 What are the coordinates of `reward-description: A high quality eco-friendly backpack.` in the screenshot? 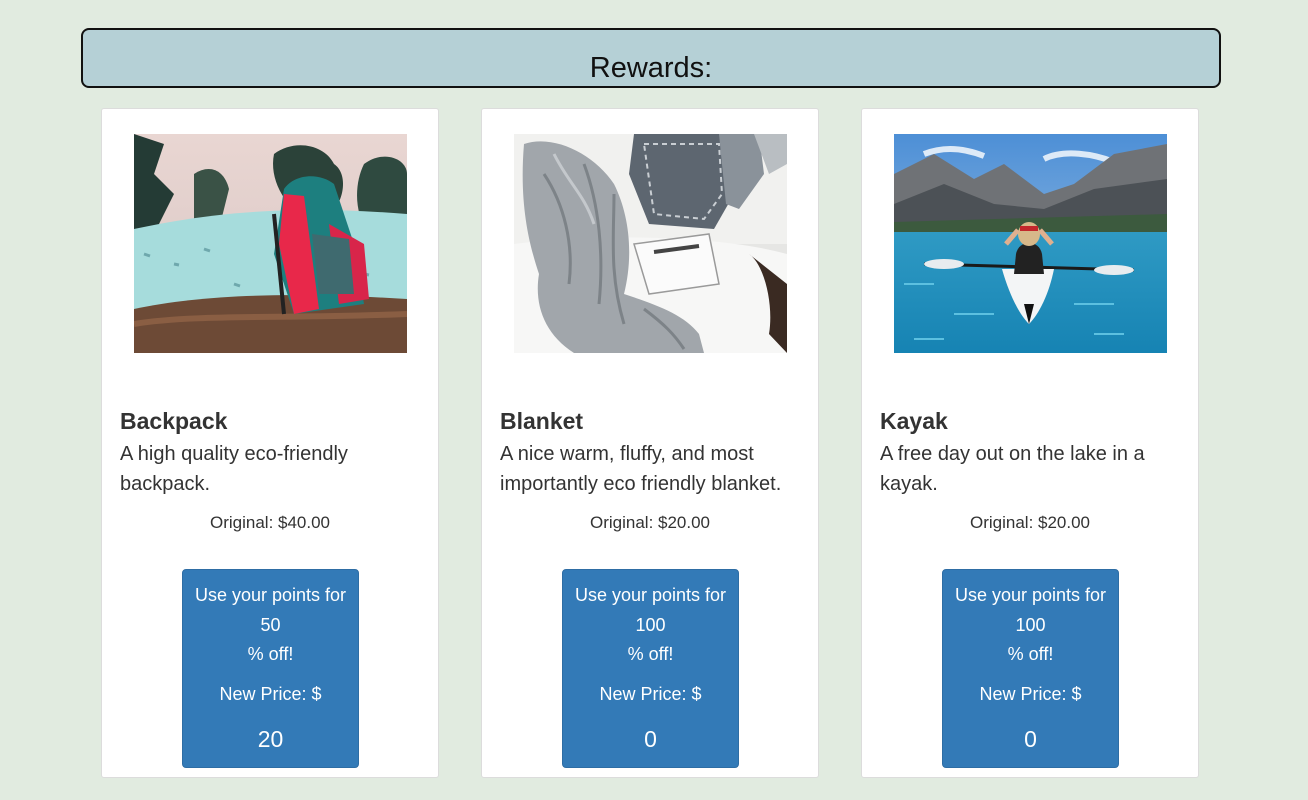 It's located at (234, 469).